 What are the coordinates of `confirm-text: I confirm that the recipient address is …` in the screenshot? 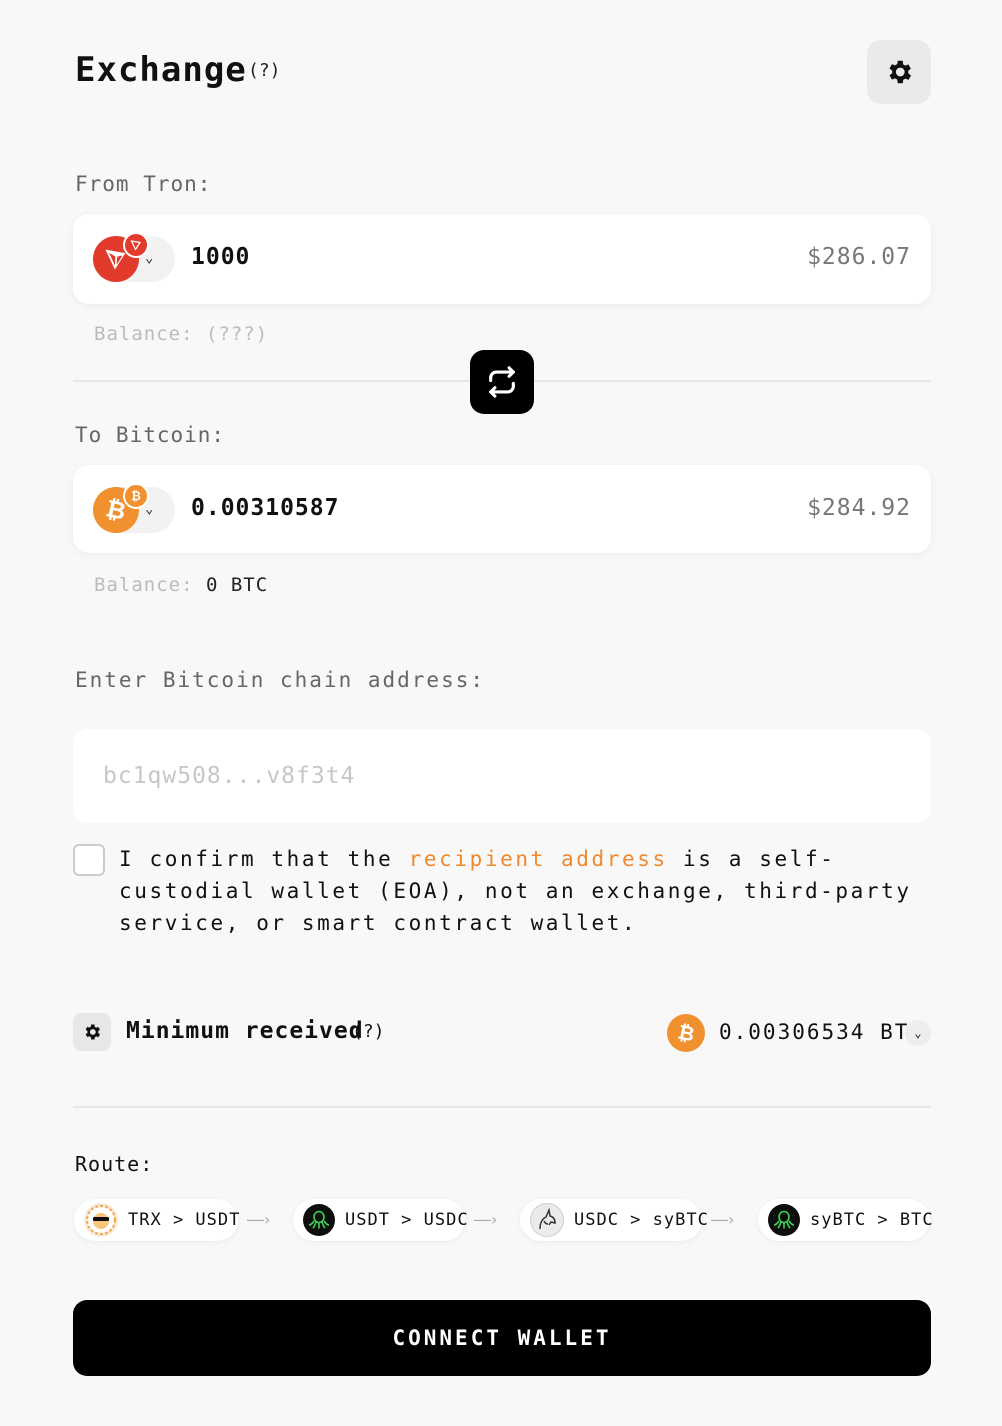 It's located at (529, 891).